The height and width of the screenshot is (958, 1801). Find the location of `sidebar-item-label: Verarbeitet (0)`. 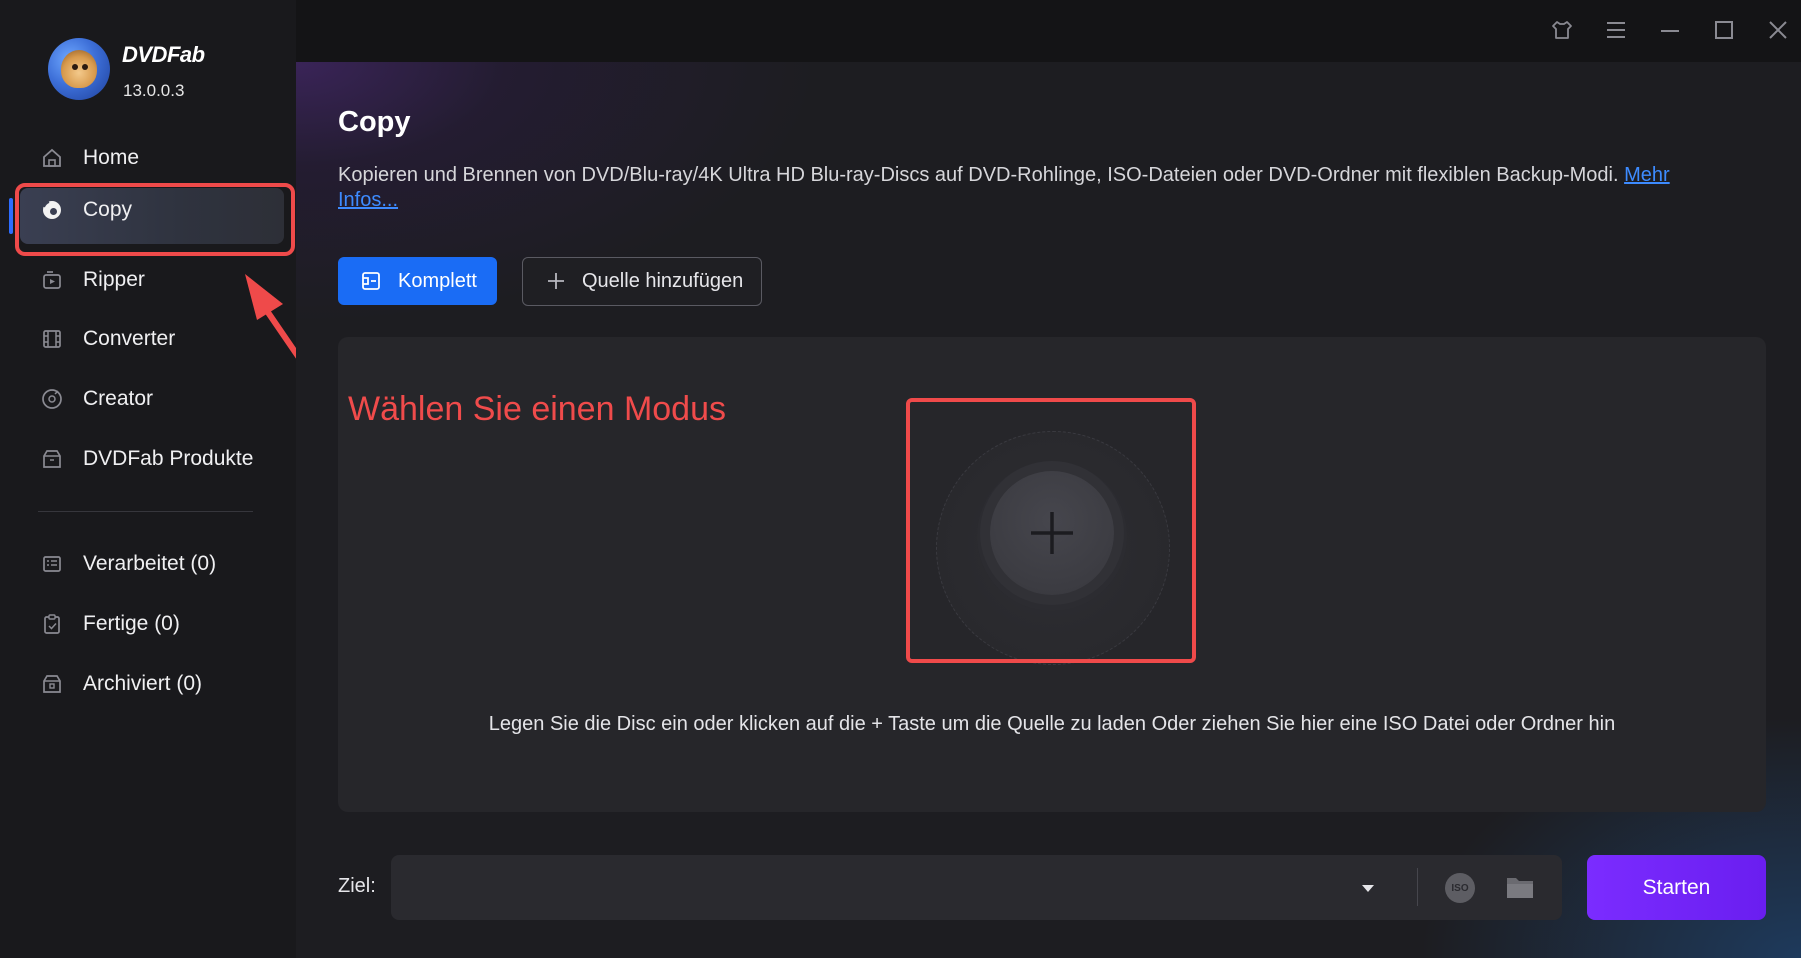

sidebar-item-label: Verarbeitet (0) is located at coordinates (150, 563).